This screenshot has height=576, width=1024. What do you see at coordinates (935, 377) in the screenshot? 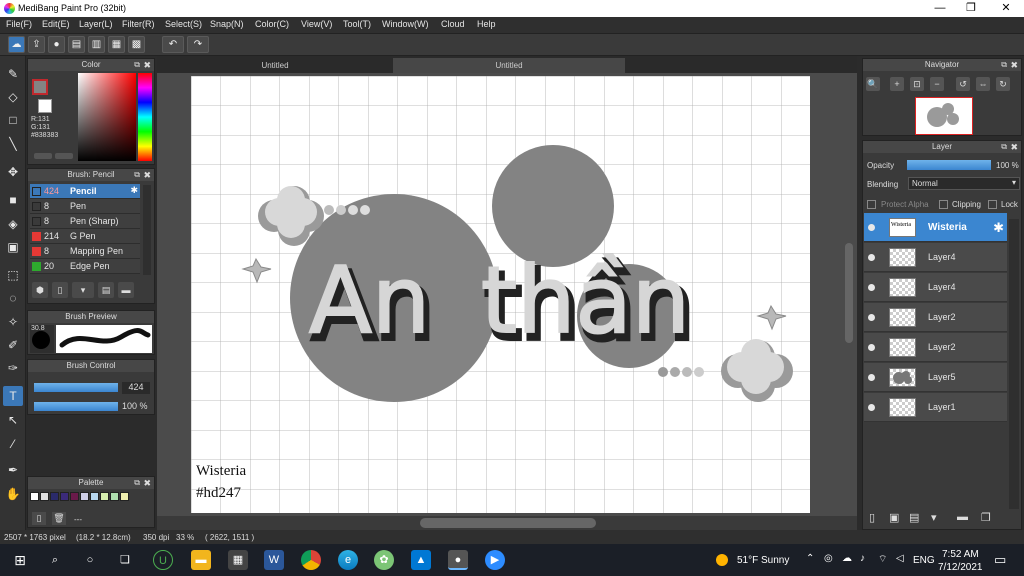
I see `layer-row-layer5: Layer5` at bounding box center [935, 377].